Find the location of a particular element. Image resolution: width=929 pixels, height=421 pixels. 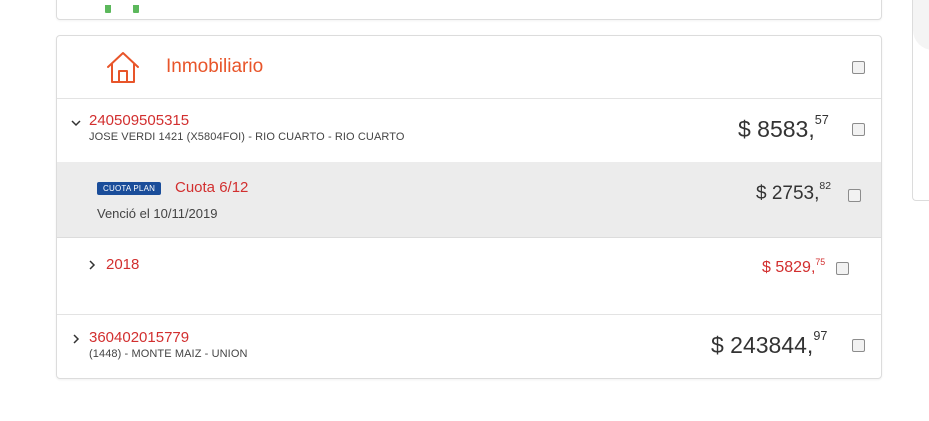

amount-integer: $ 8583, is located at coordinates (776, 129).